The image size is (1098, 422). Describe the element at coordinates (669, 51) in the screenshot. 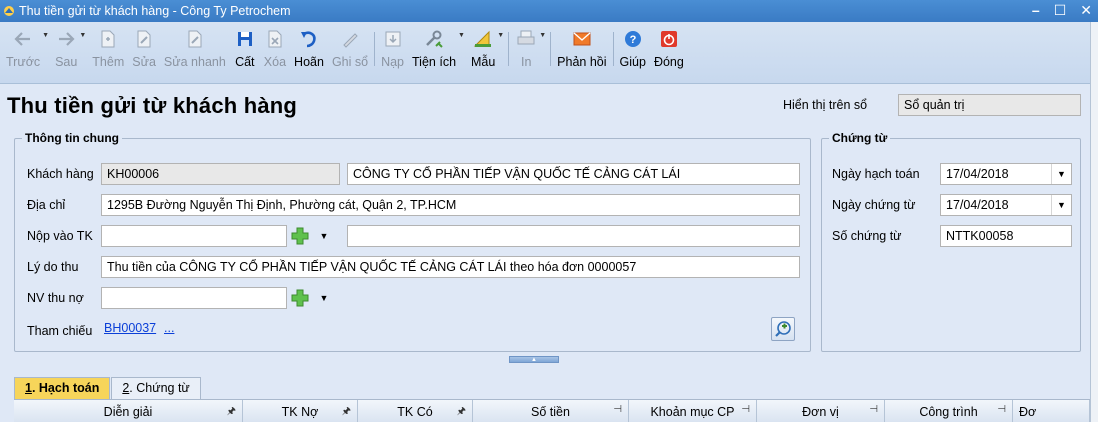

I see `close-button: Đóng` at that location.